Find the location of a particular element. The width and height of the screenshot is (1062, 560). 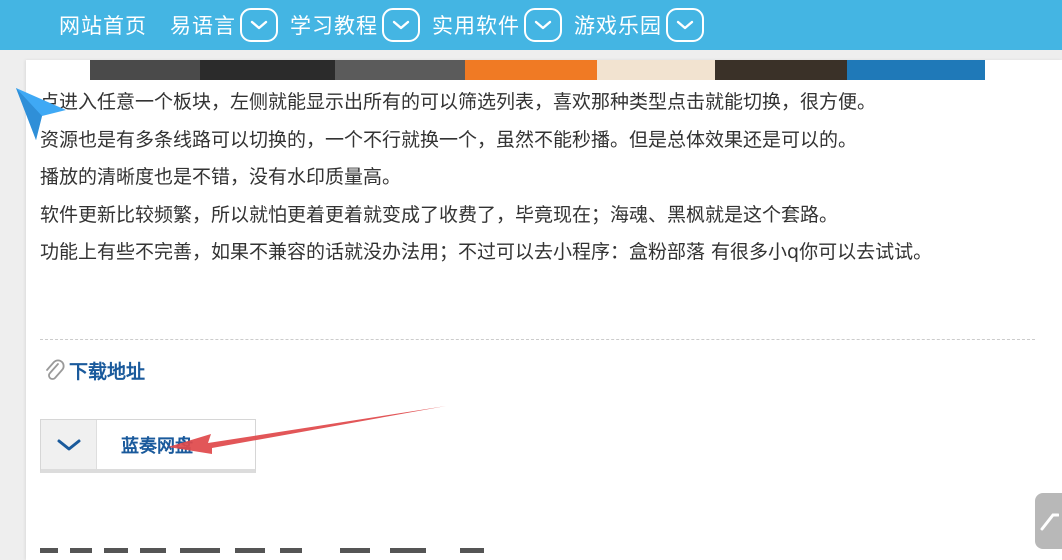

nav-item-yiyuyan: 易语言 is located at coordinates (224, 25).